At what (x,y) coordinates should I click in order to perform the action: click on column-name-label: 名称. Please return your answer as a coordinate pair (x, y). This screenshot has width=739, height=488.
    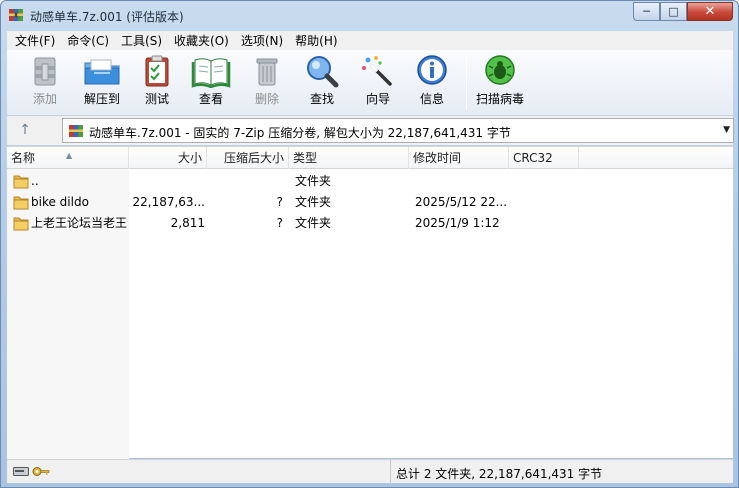
    Looking at the image, I should click on (23, 158).